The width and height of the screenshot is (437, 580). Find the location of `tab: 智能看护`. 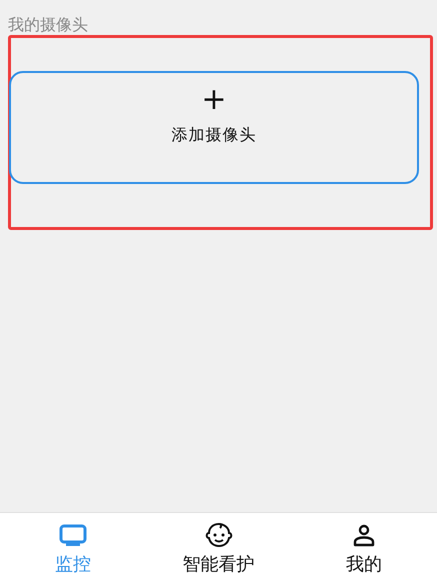

tab: 智能看护 is located at coordinates (219, 546).